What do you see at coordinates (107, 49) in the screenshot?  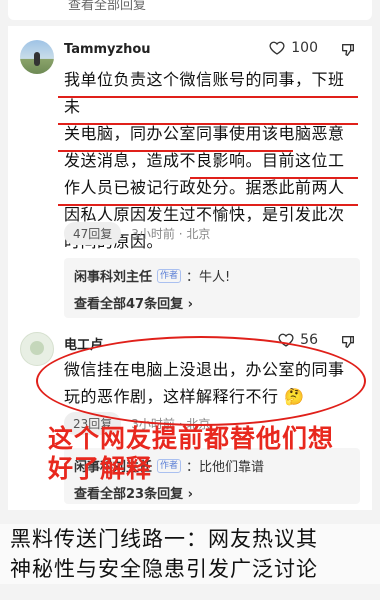 I see `comment-author: Tammyzhou` at bounding box center [107, 49].